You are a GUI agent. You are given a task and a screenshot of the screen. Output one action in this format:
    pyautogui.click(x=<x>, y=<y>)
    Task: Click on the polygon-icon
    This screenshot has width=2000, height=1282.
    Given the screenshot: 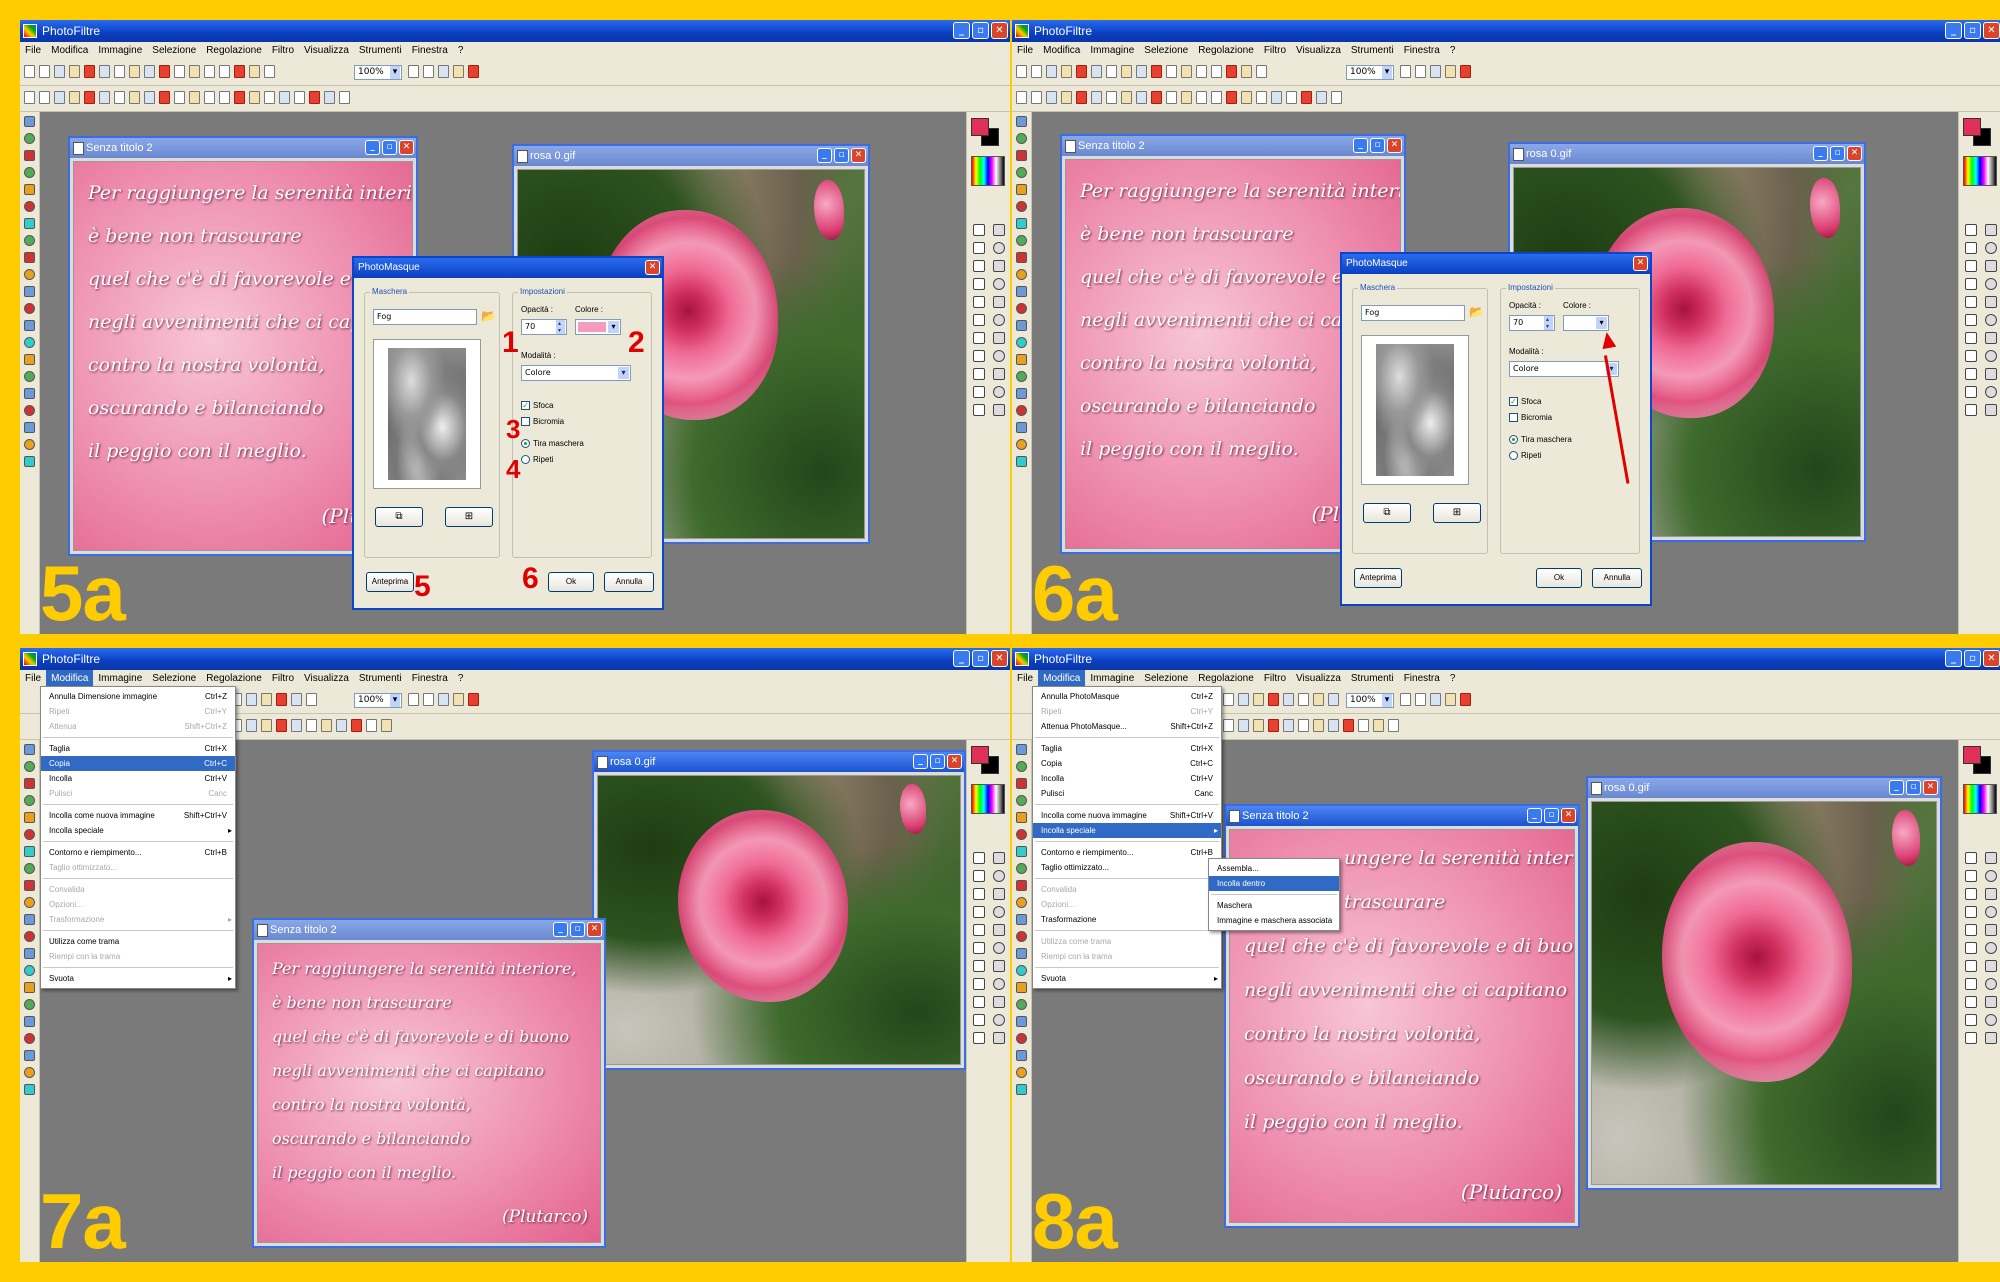 What is the action you would take?
    pyautogui.click(x=979, y=1020)
    